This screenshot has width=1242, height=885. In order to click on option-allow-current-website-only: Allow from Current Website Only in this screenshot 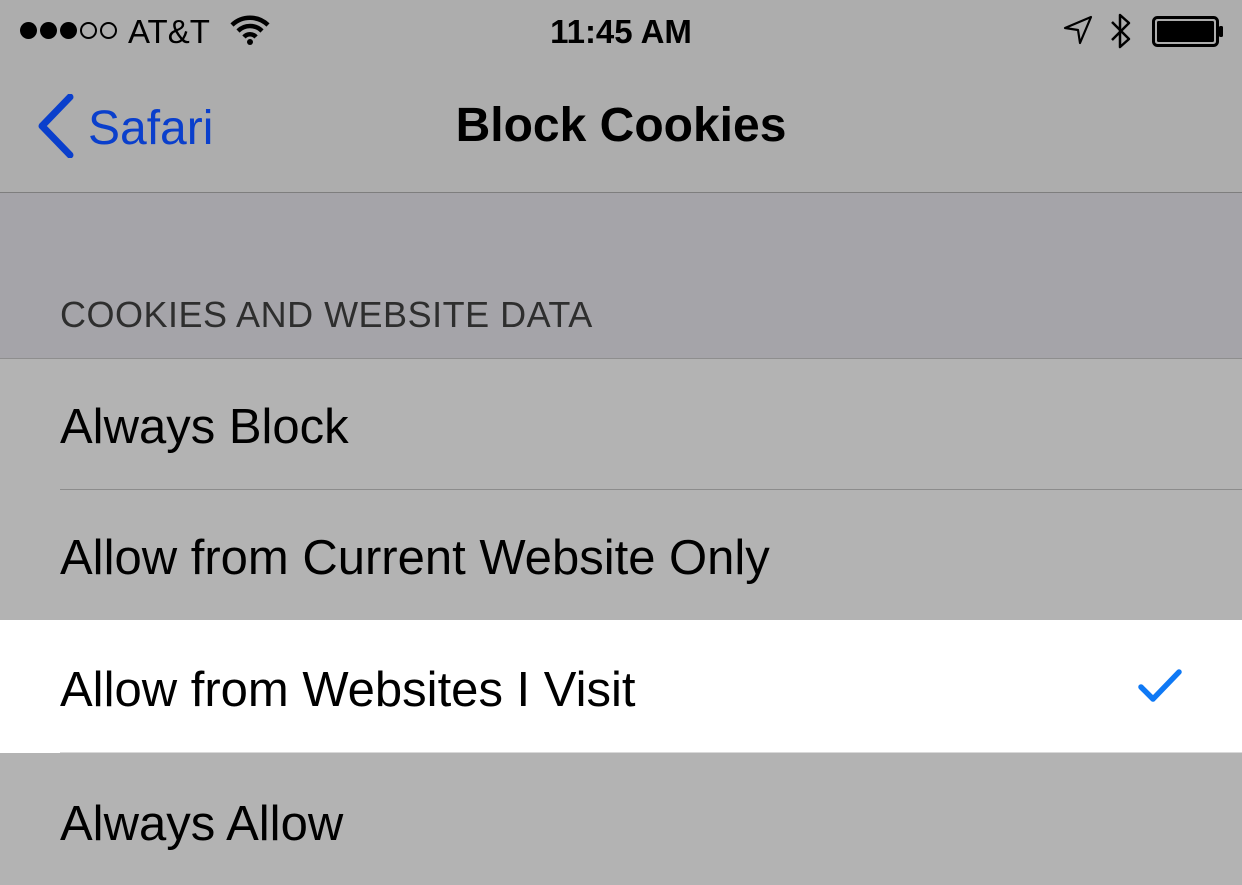, I will do `click(621, 555)`.